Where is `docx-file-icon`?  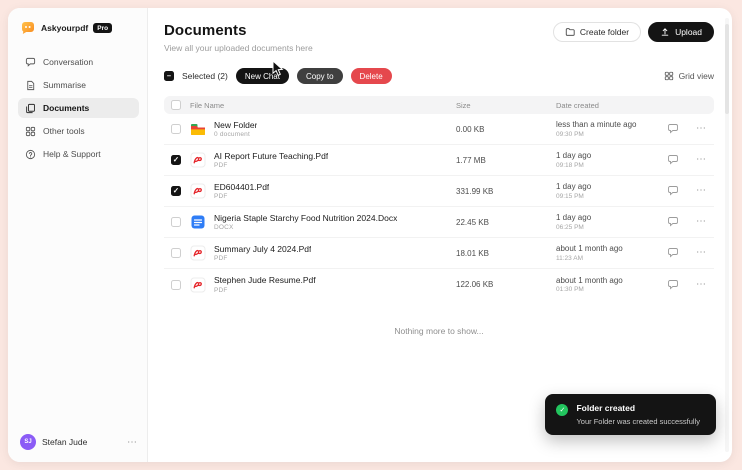
docx-file-icon is located at coordinates (198, 222).